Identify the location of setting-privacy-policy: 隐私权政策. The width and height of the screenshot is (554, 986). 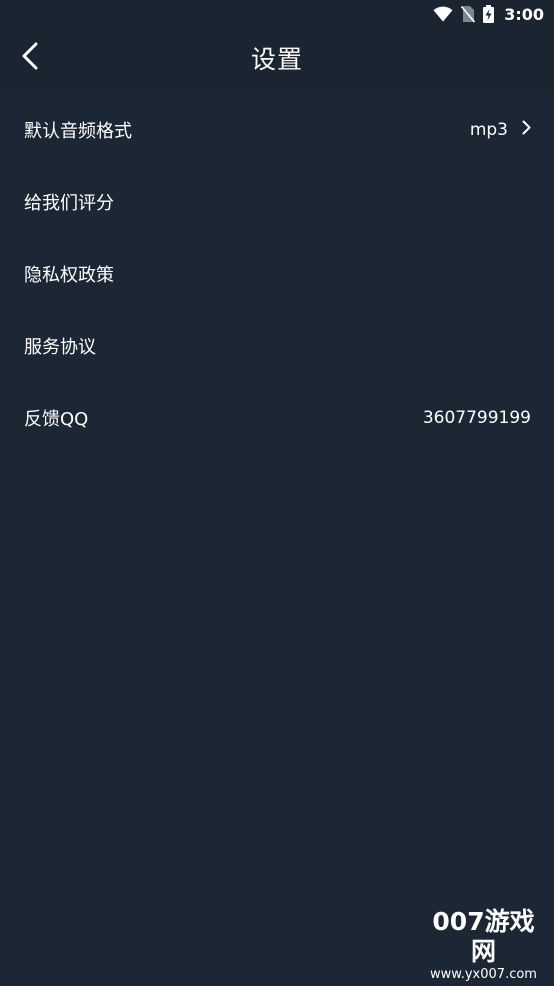
(277, 274).